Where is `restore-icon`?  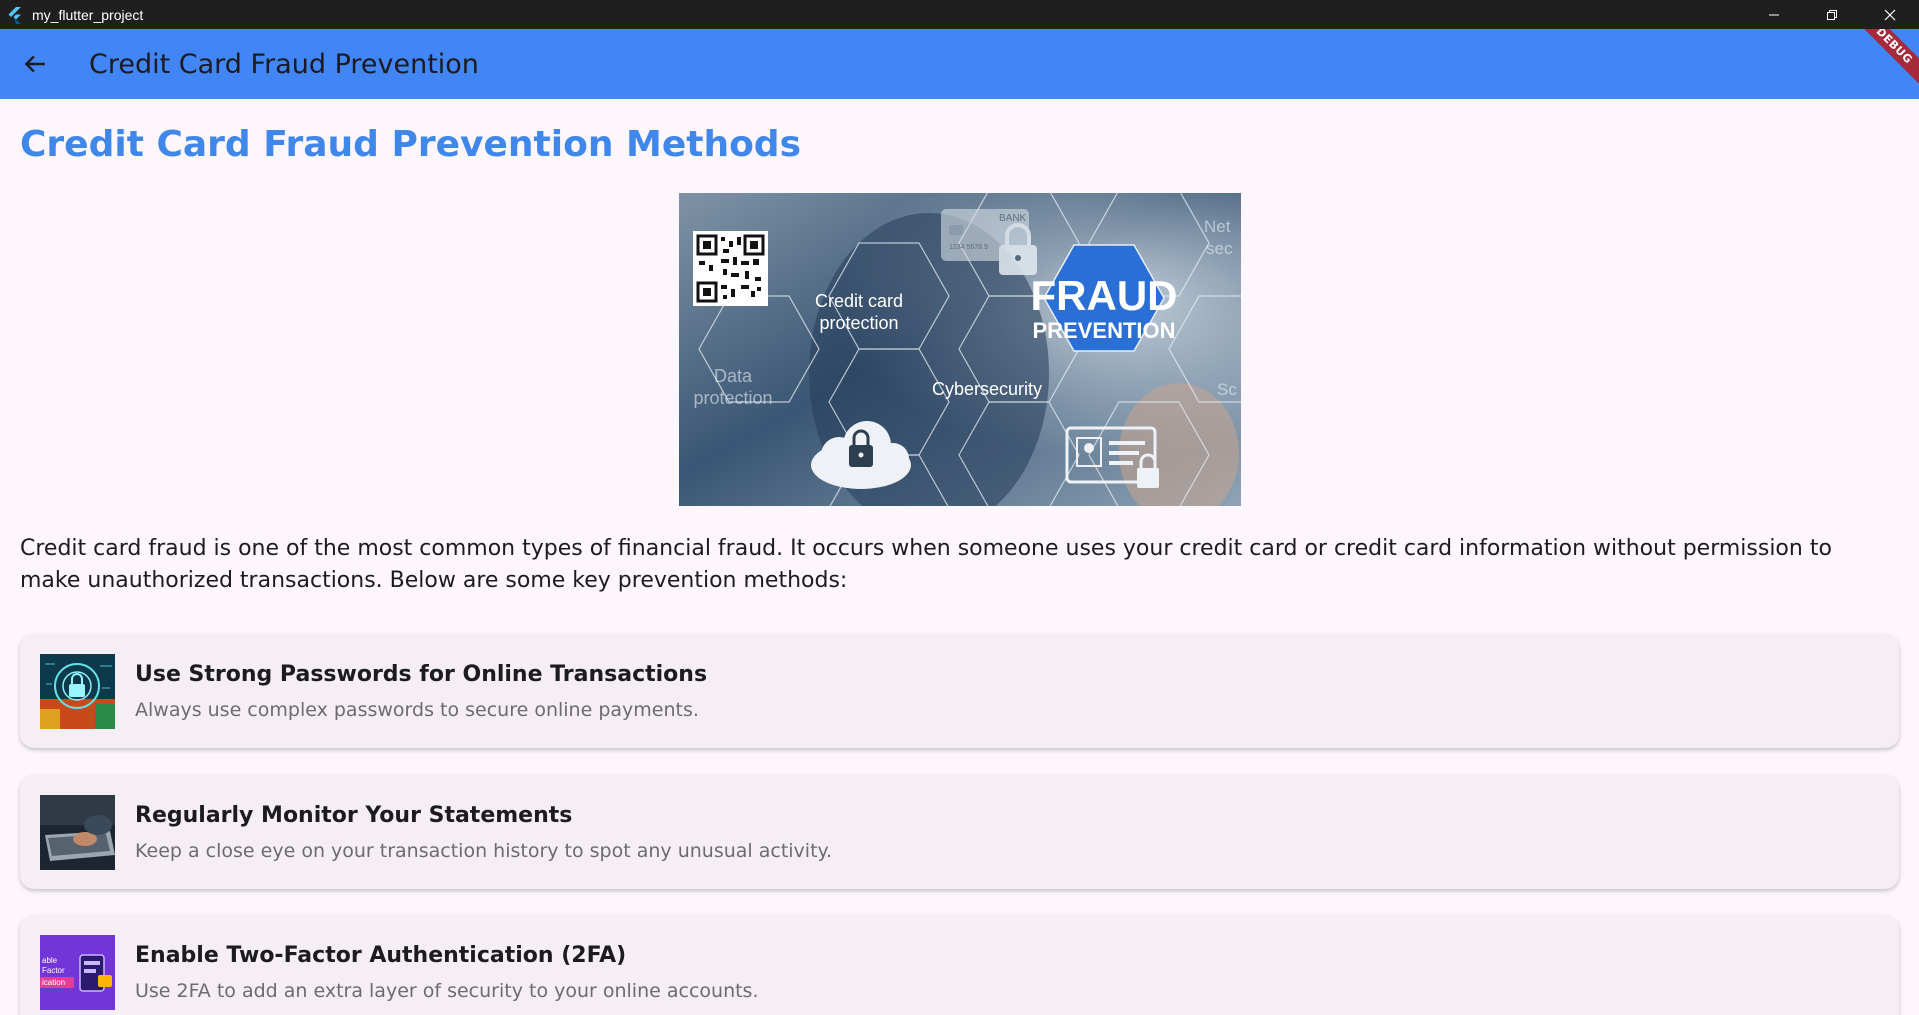
restore-icon is located at coordinates (1832, 14).